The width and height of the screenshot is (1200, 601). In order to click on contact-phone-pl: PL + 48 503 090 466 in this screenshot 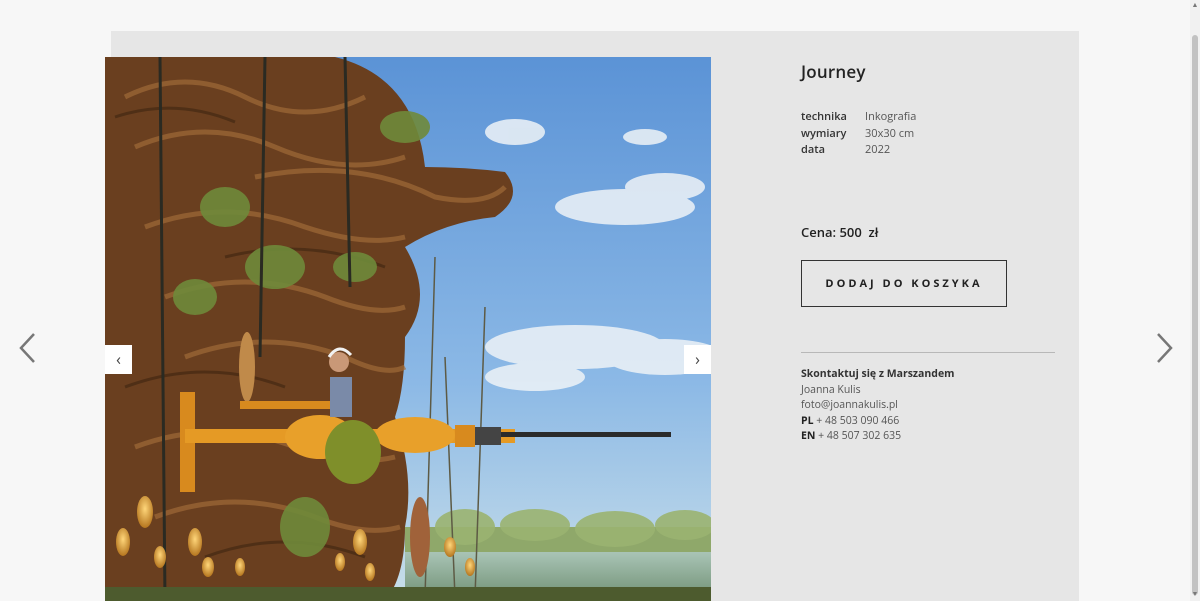, I will do `click(877, 422)`.